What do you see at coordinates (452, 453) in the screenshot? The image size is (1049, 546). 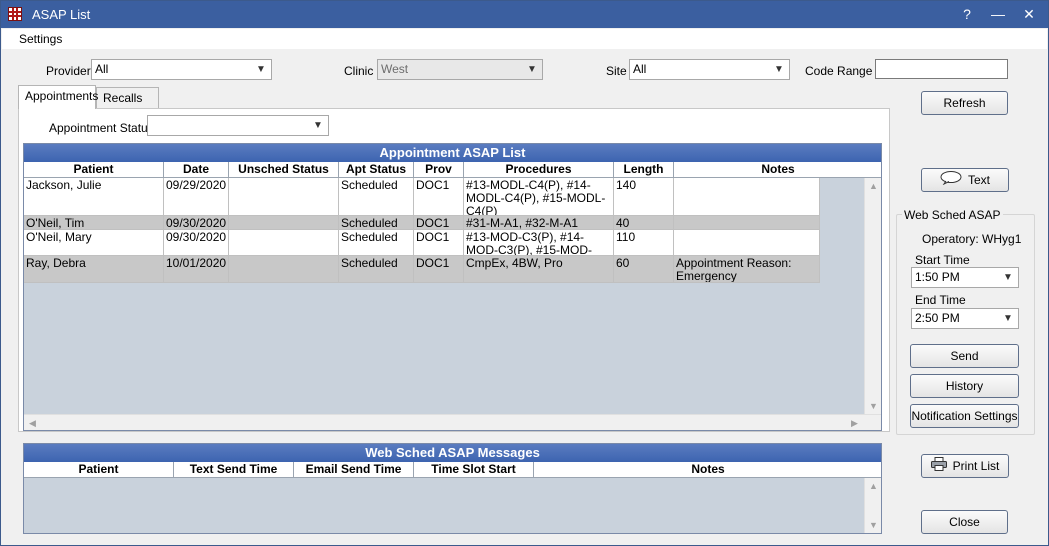 I see `messages-grid-title: Web Sched ASAP Messages` at bounding box center [452, 453].